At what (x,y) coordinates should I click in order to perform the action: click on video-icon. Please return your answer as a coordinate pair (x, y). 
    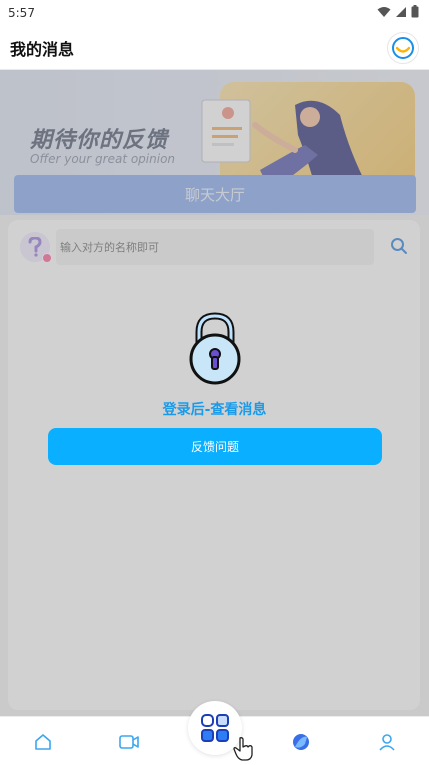
    Looking at the image, I should click on (129, 742).